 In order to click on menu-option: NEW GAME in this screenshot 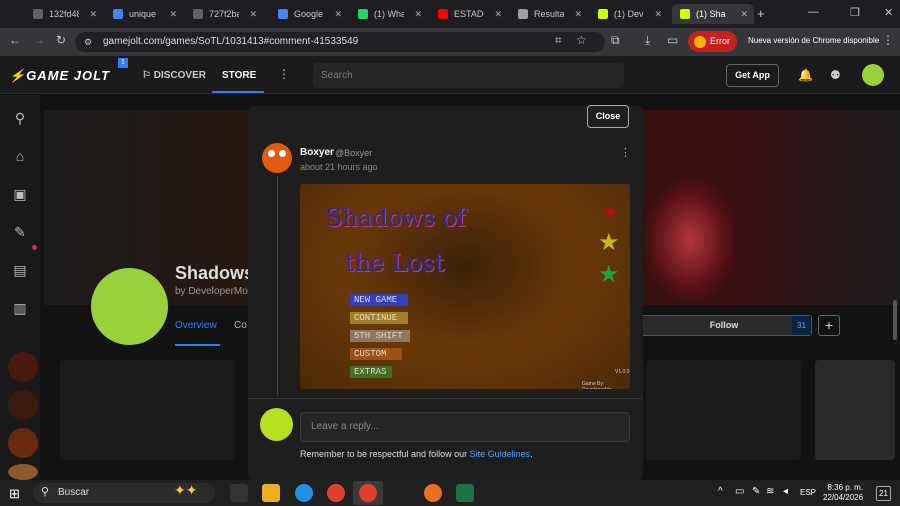, I will do `click(379, 300)`.